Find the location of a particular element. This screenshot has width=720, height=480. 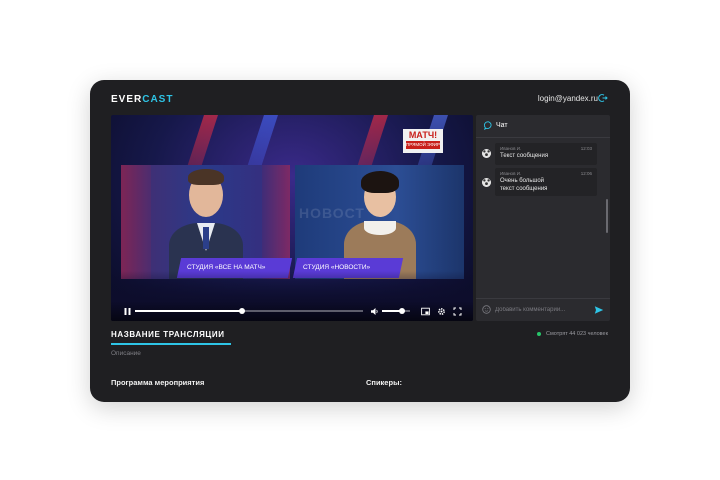

viewers-count: Смотрят 44 023 человек is located at coordinates (572, 334).